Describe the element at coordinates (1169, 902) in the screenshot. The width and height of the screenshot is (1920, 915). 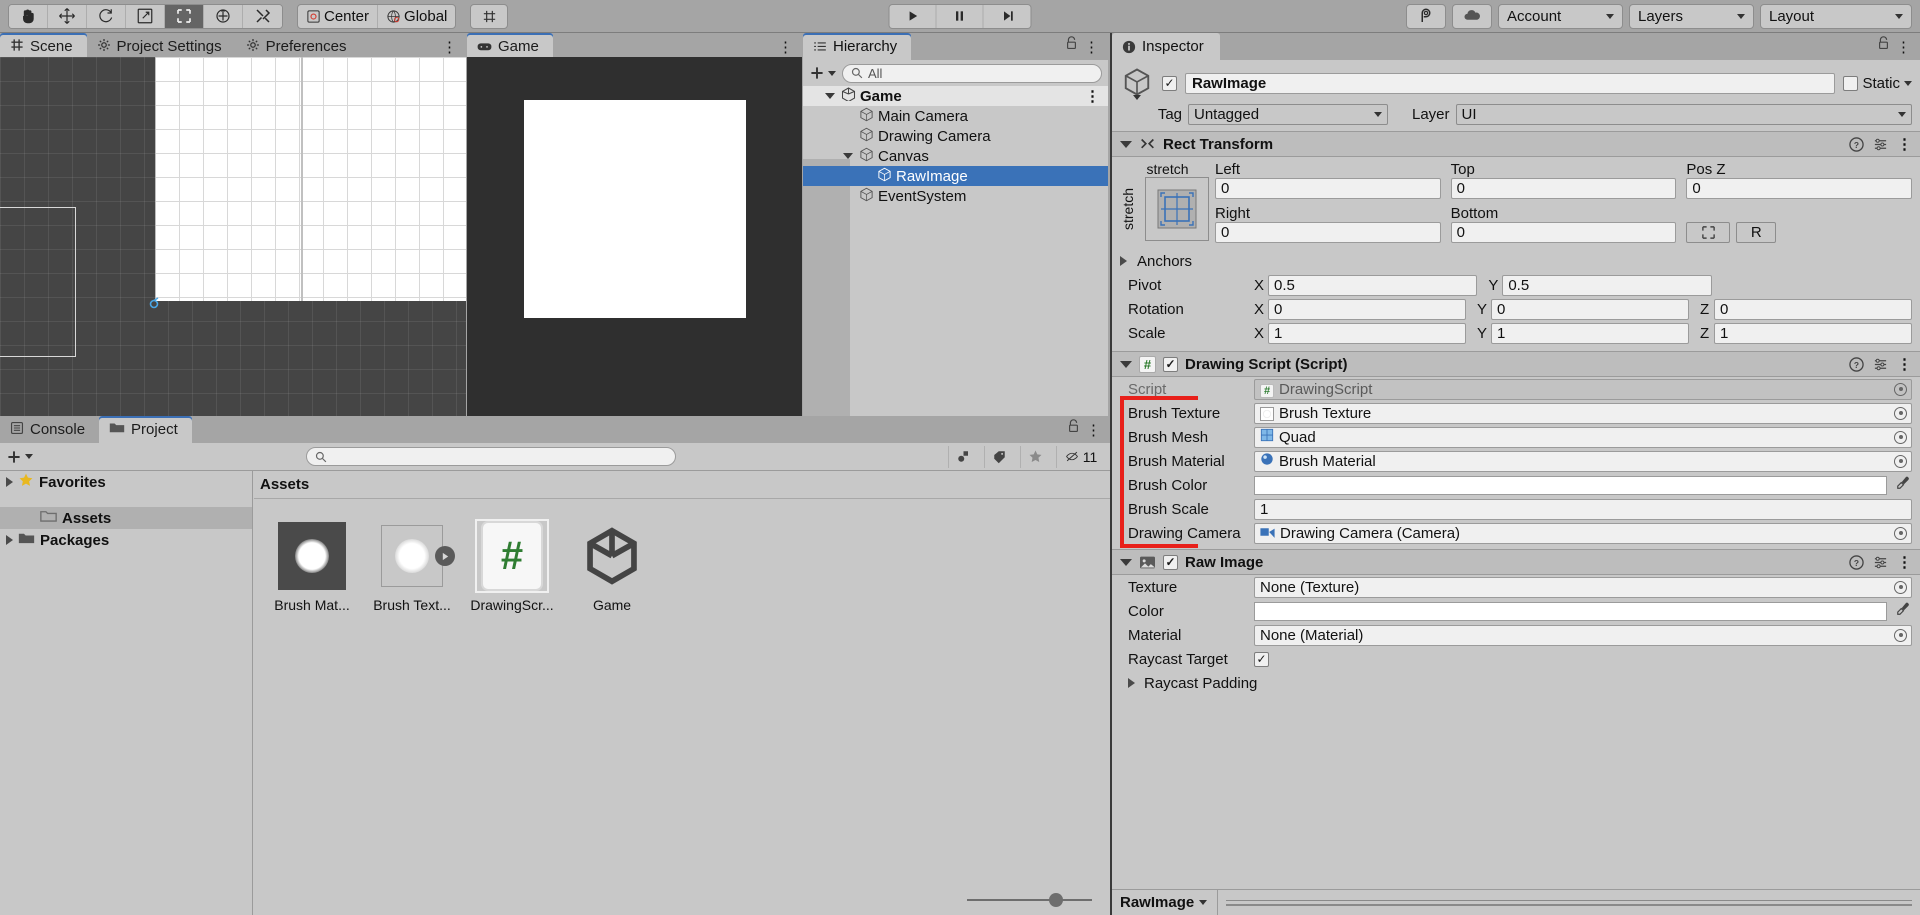
I see `inspector-footer-object: RawImage` at that location.